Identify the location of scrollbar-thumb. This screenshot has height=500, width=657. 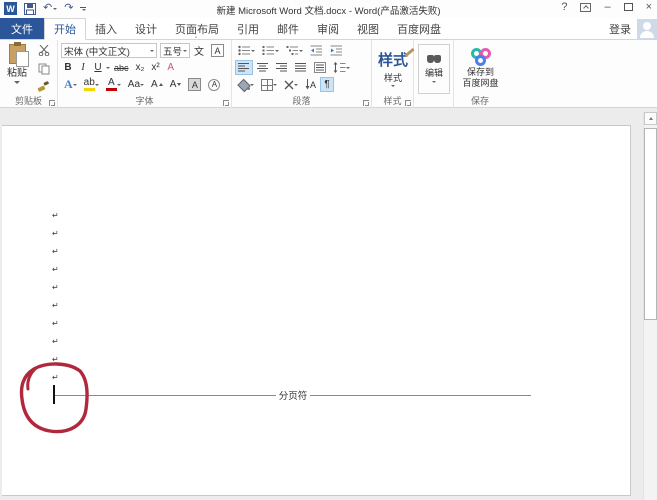
(650, 224).